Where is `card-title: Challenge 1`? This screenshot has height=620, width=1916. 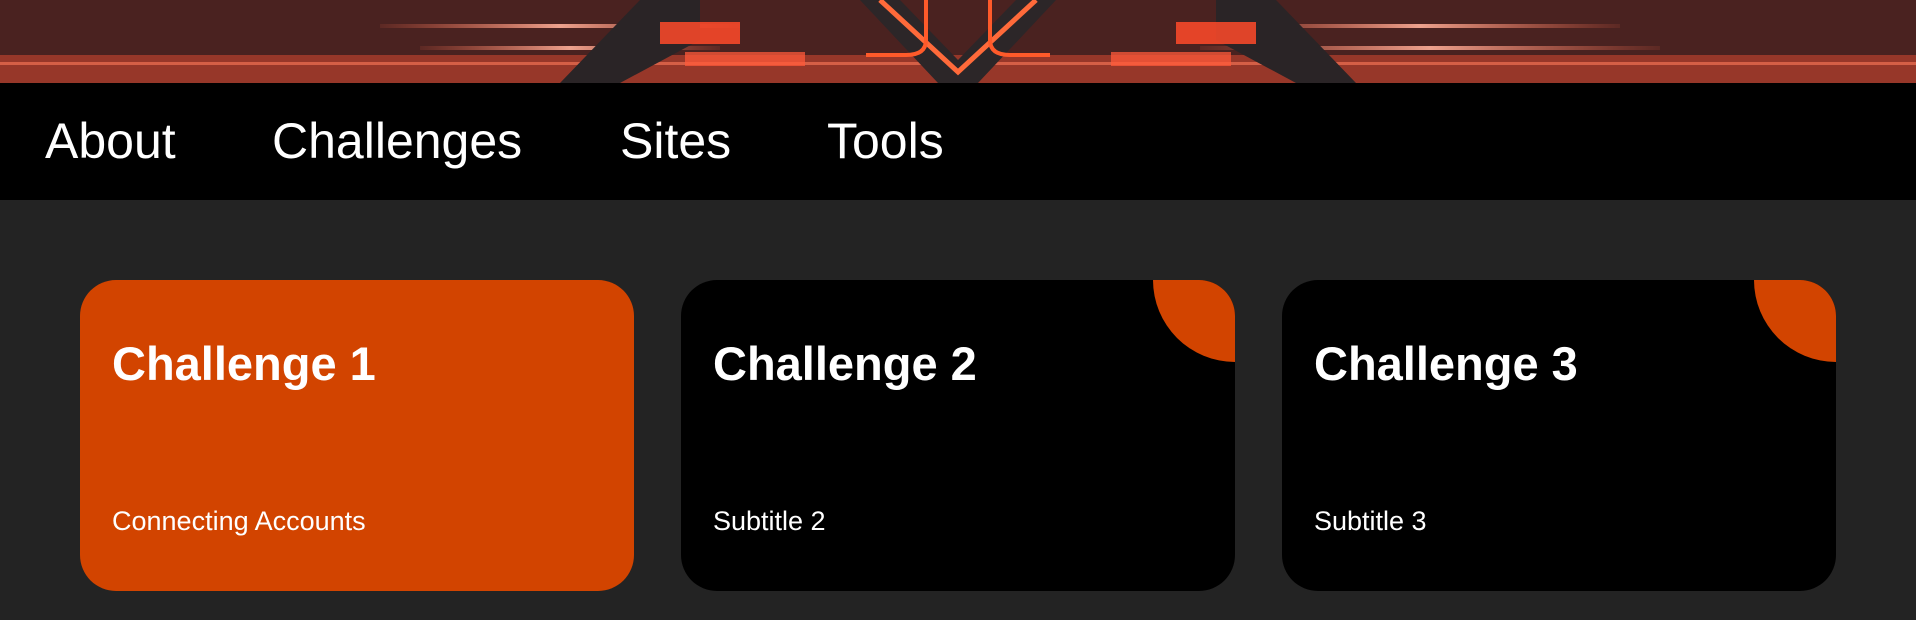
card-title: Challenge 1 is located at coordinates (244, 363).